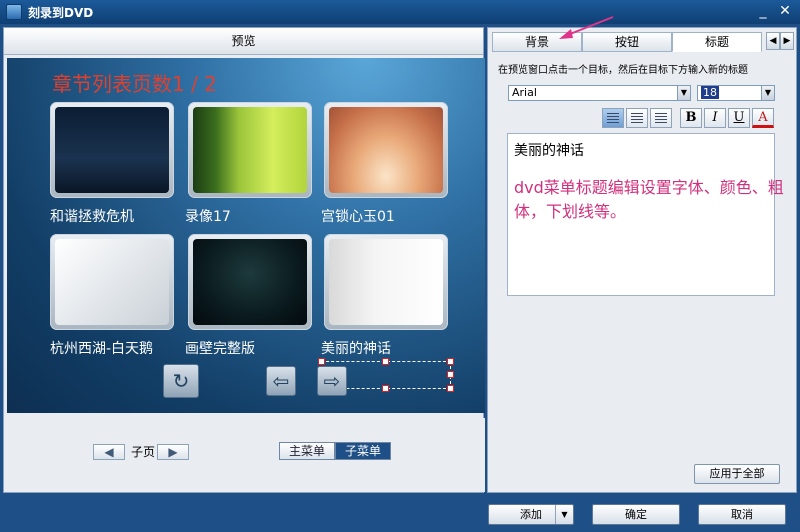  I want to click on font-size-value: 18, so click(710, 92).